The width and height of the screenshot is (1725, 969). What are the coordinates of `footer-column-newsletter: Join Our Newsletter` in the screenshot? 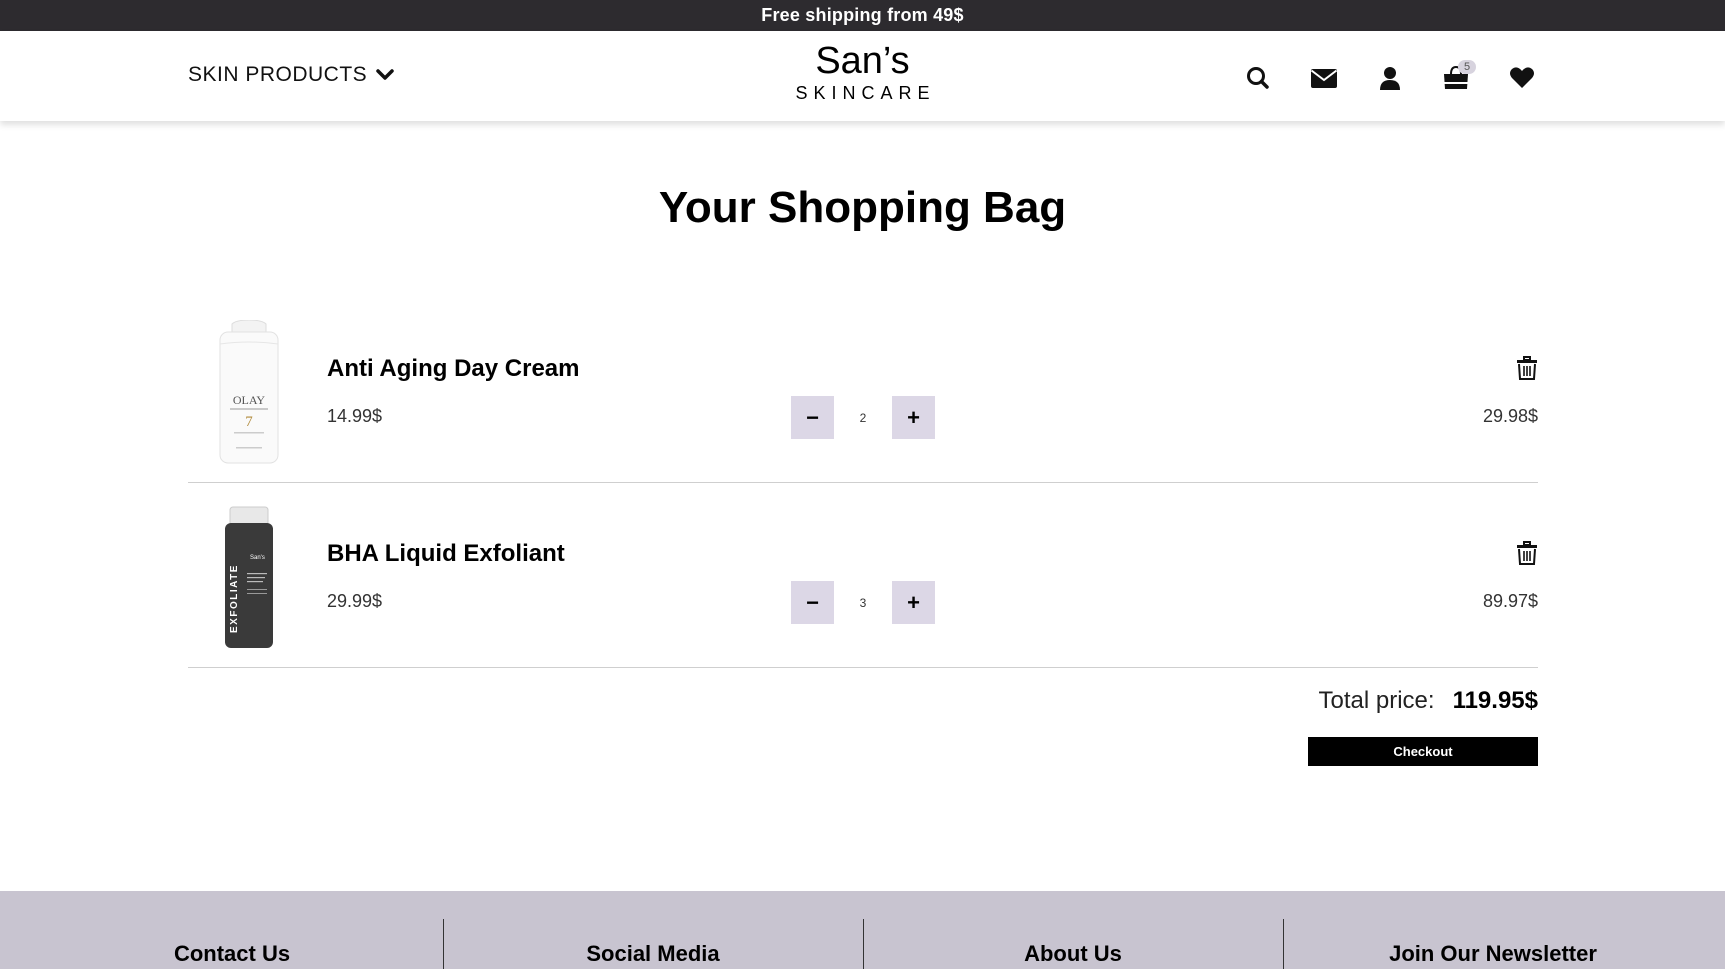 It's located at (1493, 944).